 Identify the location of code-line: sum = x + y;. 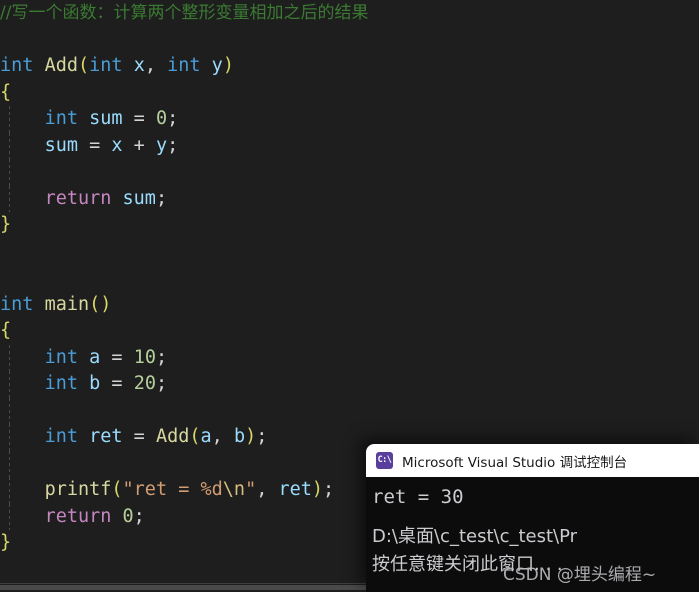
(349, 145).